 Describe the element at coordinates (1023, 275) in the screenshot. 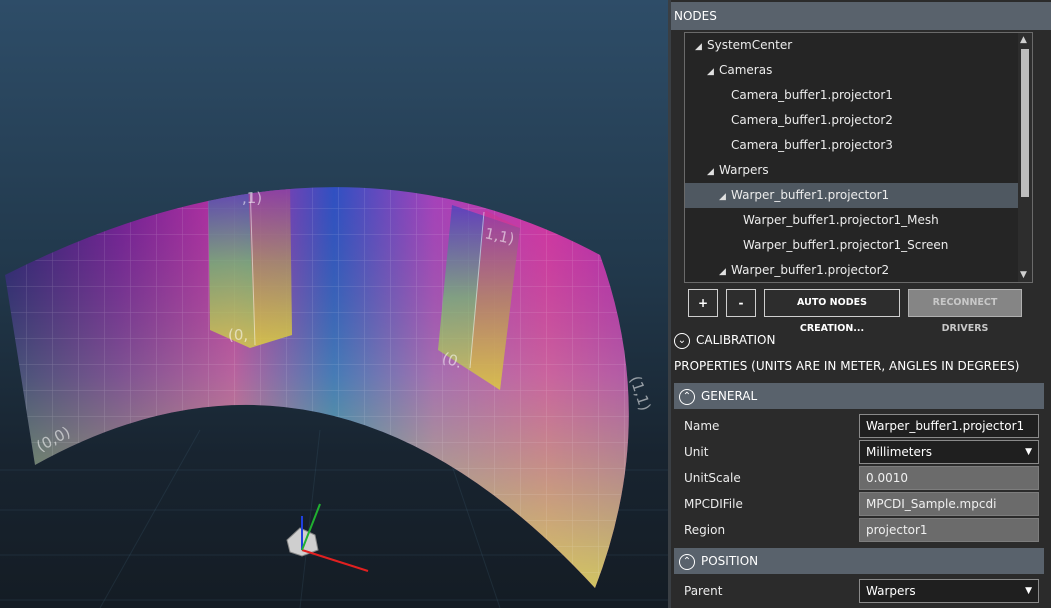

I see `scroll-down-icon: ▼` at that location.